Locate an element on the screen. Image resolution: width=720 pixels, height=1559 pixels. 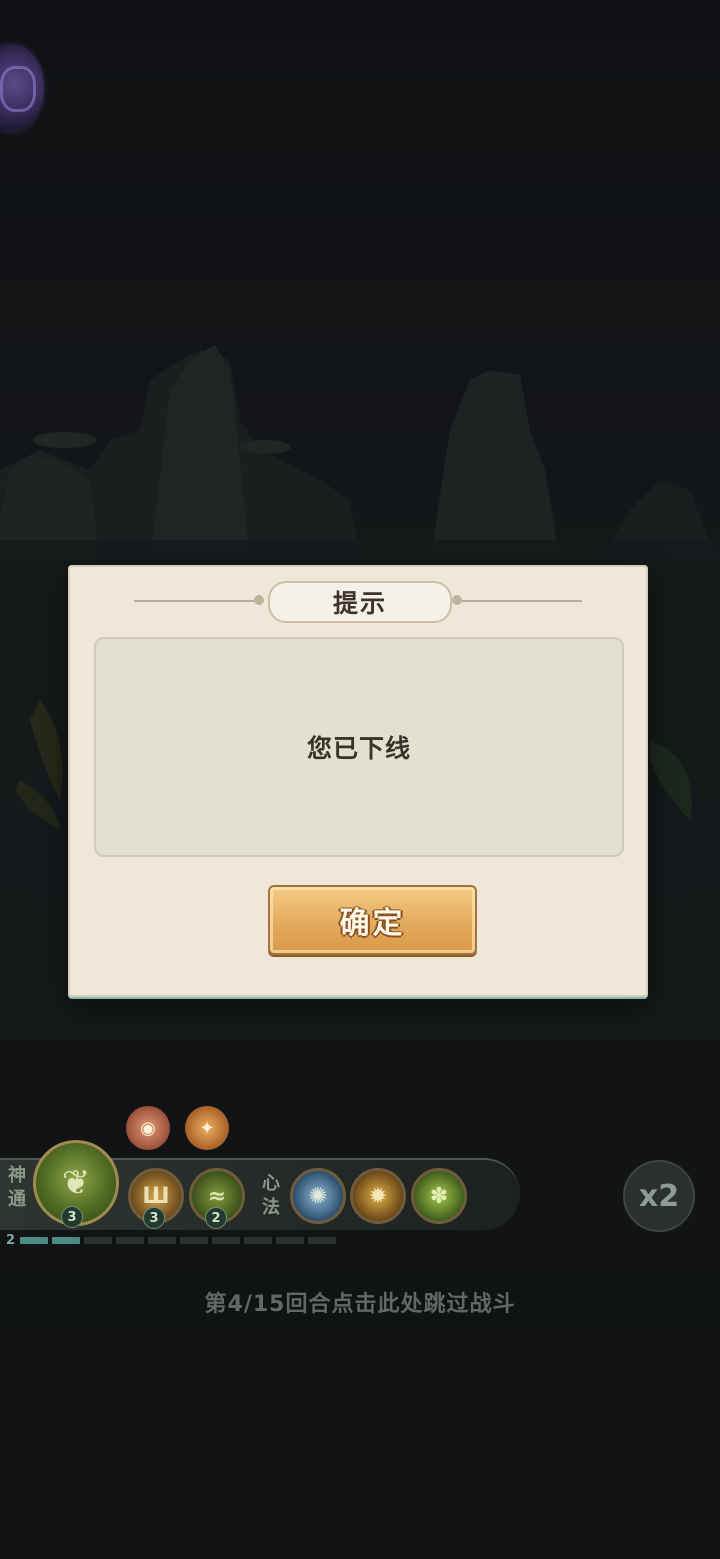
mind-arts-label: 心法 is located at coordinates (271, 1195).